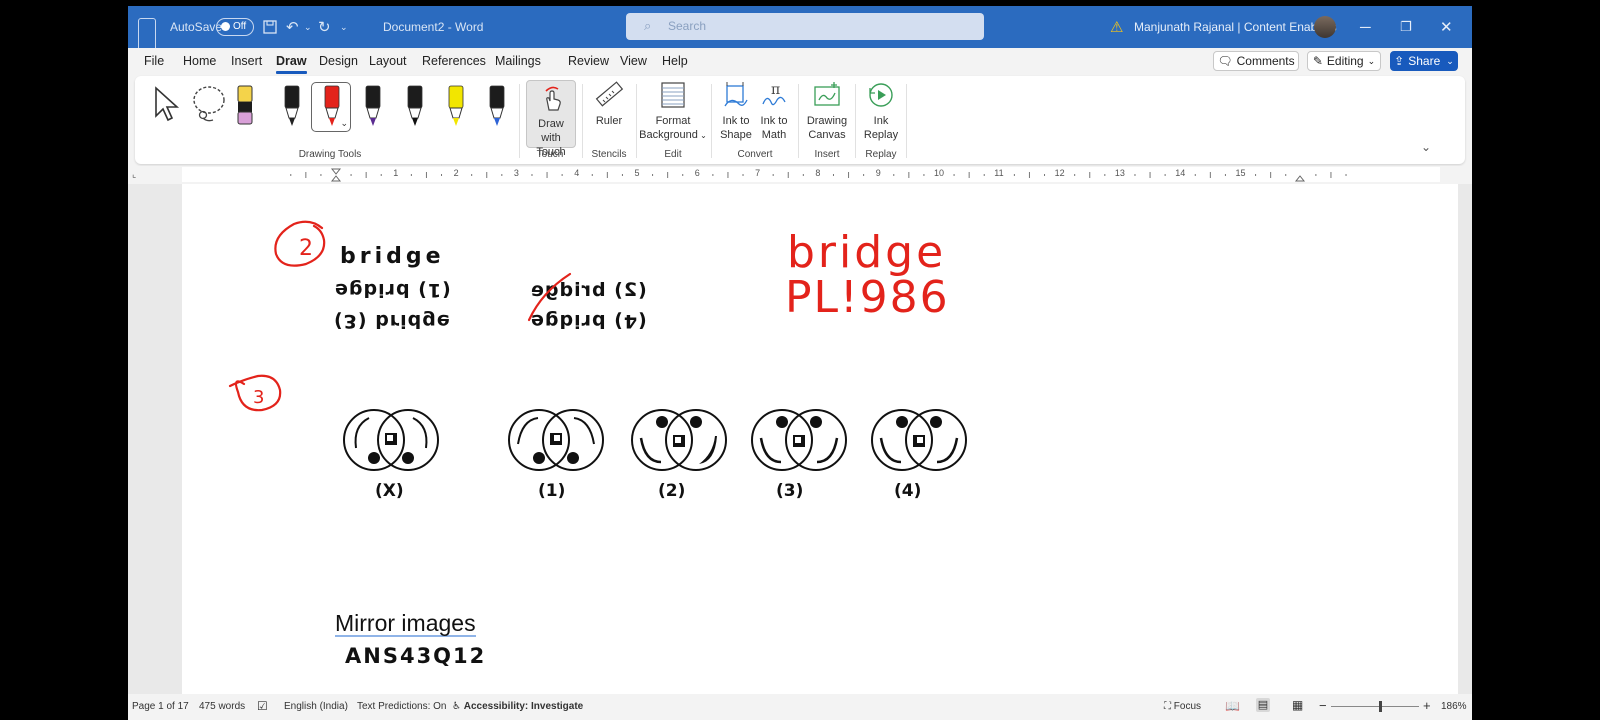 The image size is (1600, 720). Describe the element at coordinates (154, 61) in the screenshot. I see `tab-file: File` at that location.